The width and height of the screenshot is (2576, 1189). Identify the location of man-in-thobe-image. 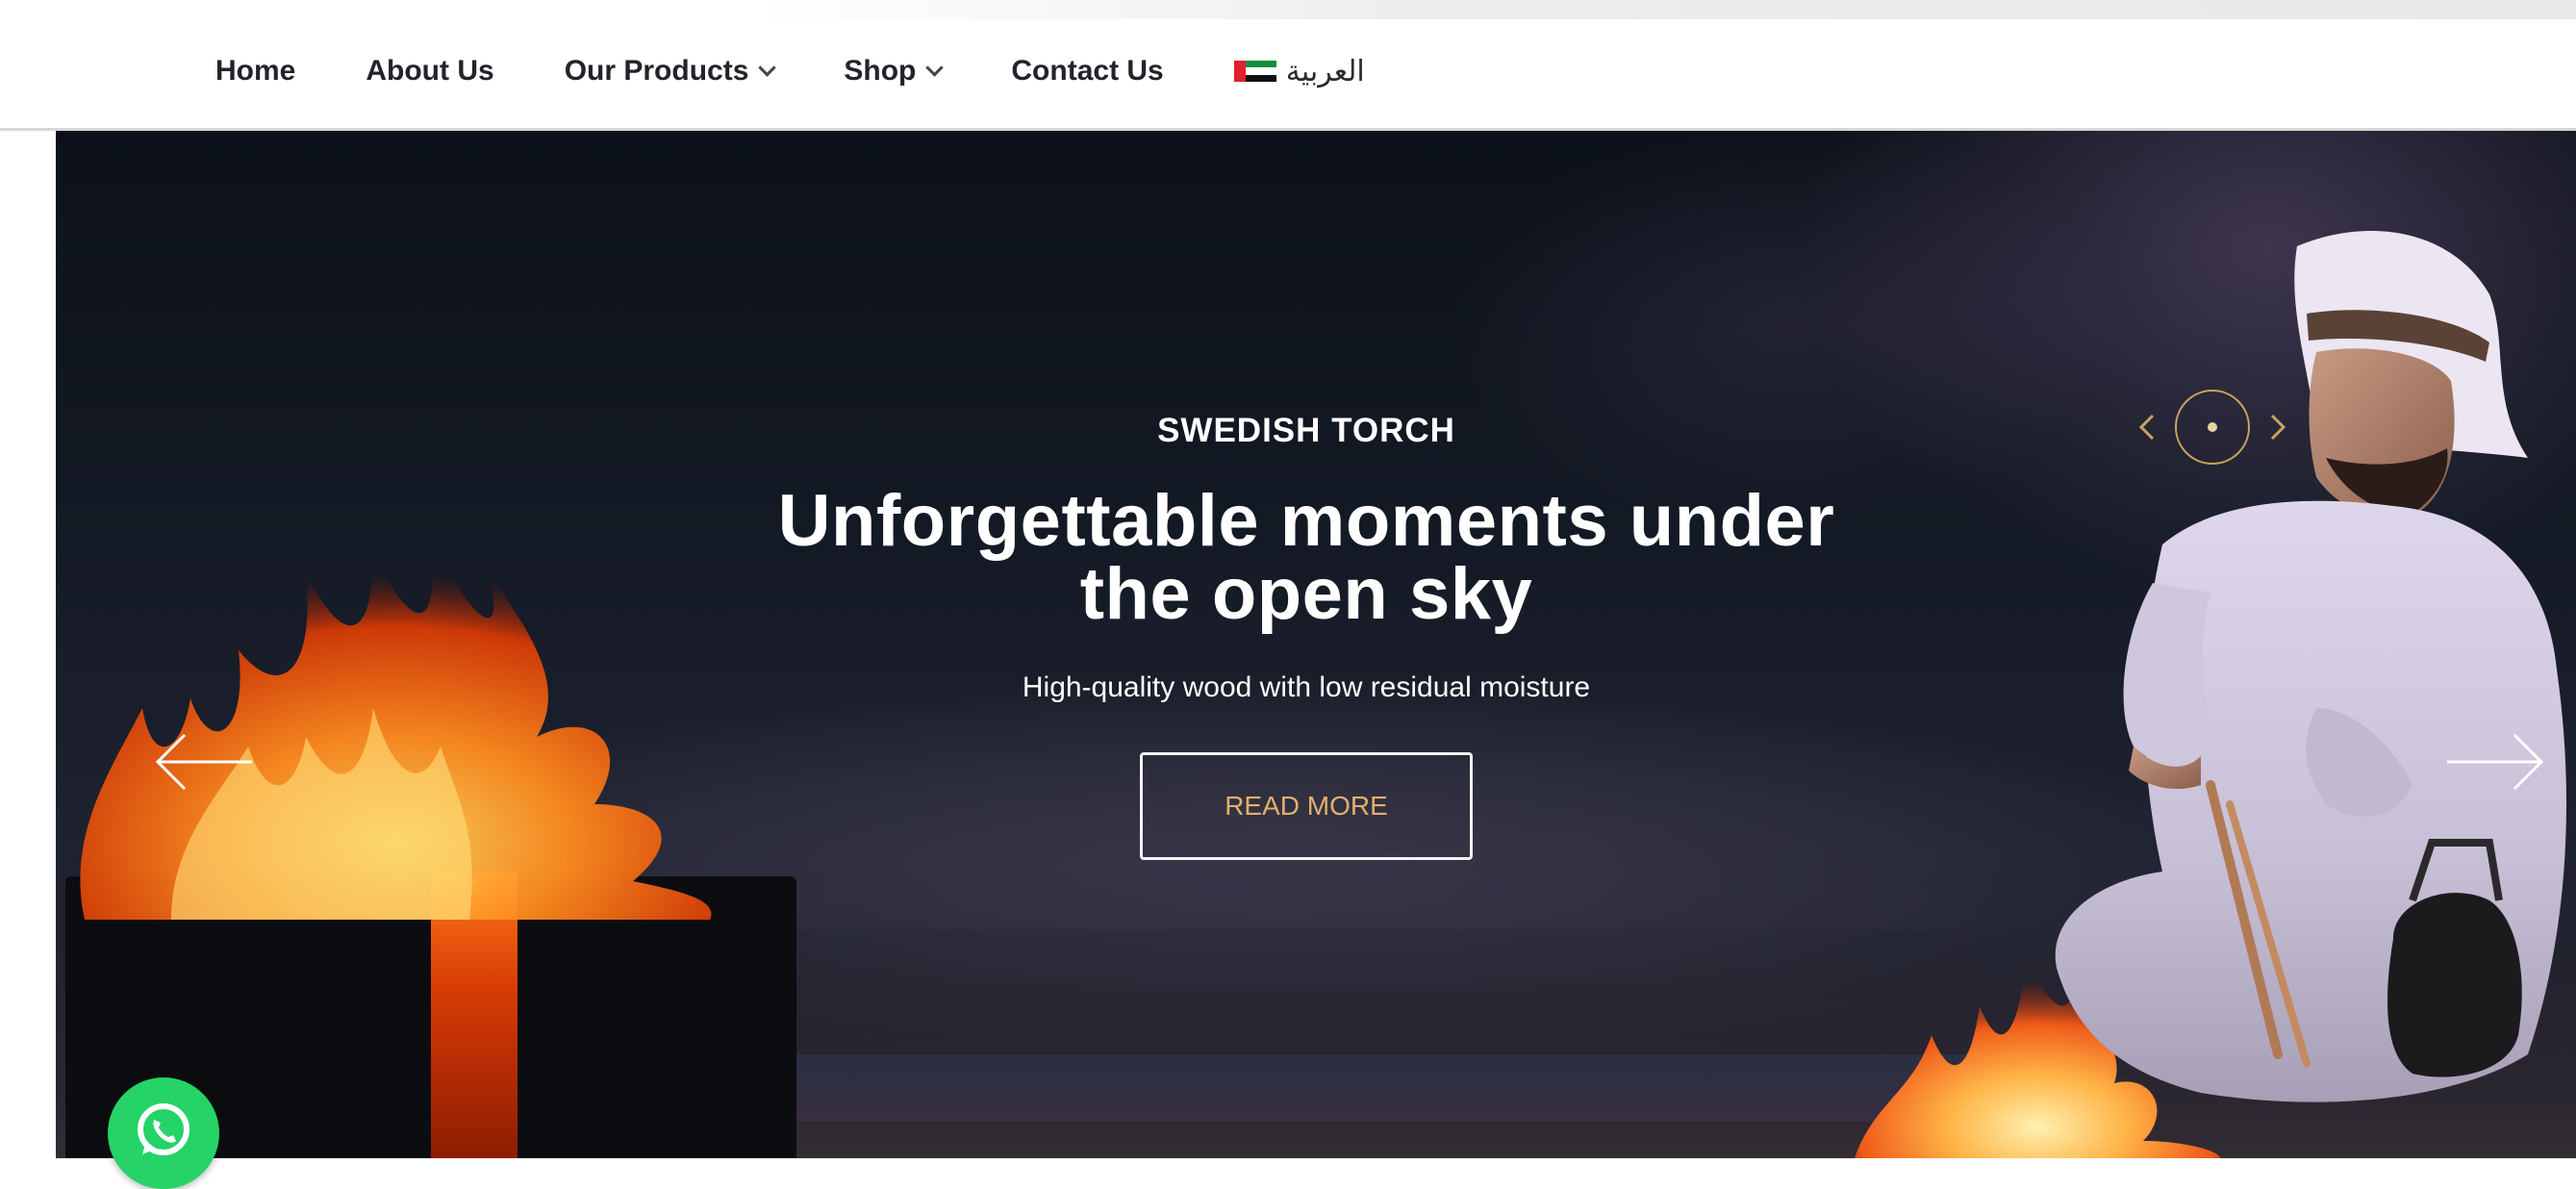
(2310, 666).